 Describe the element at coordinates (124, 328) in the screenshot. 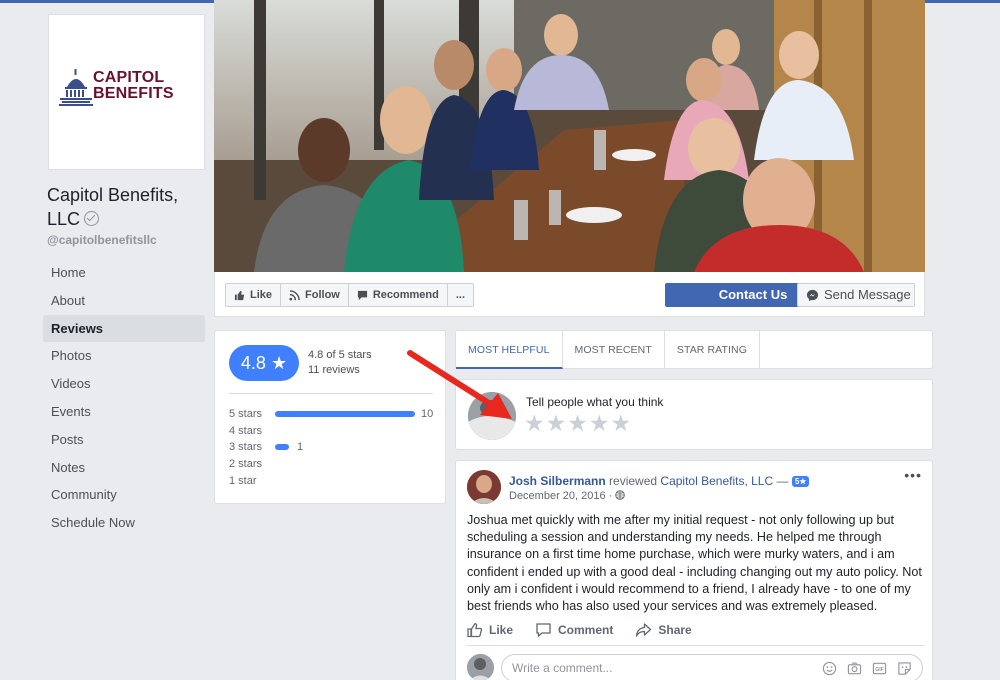

I see `nav-item-reviews: Reviews` at that location.